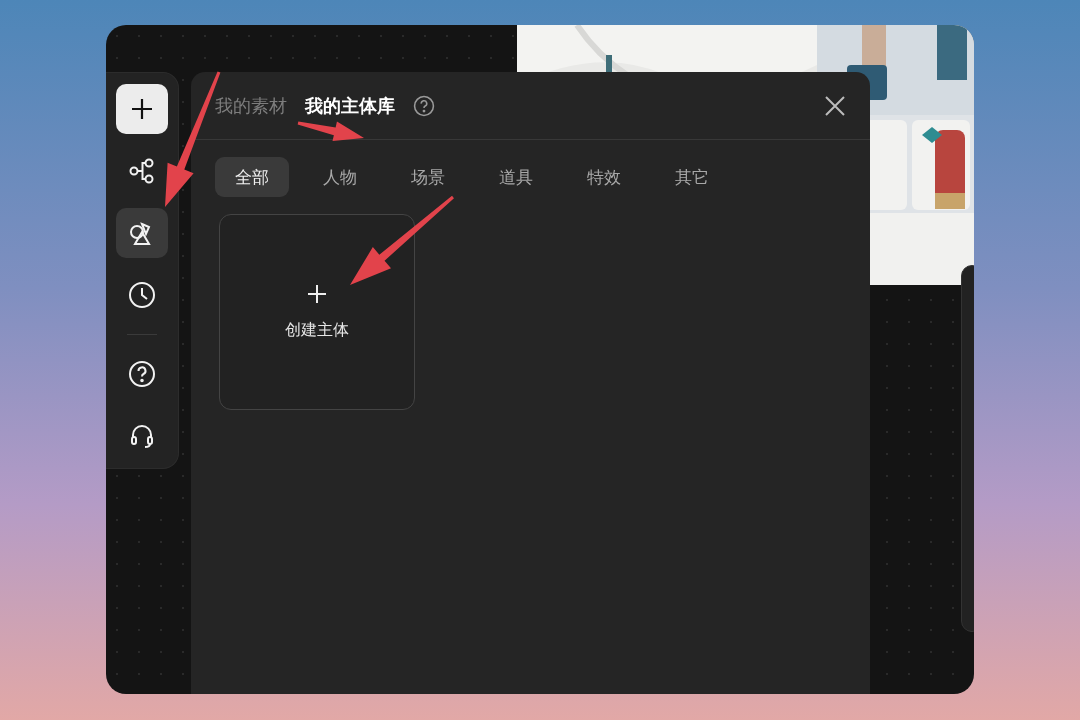 The image size is (1080, 720). I want to click on panel-tab: 我的素材, so click(251, 105).